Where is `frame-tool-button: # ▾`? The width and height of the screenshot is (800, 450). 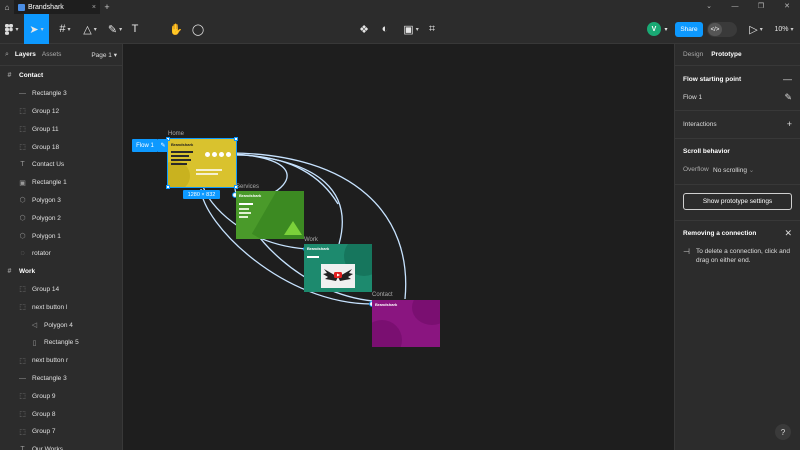 frame-tool-button: # ▾ is located at coordinates (65, 29).